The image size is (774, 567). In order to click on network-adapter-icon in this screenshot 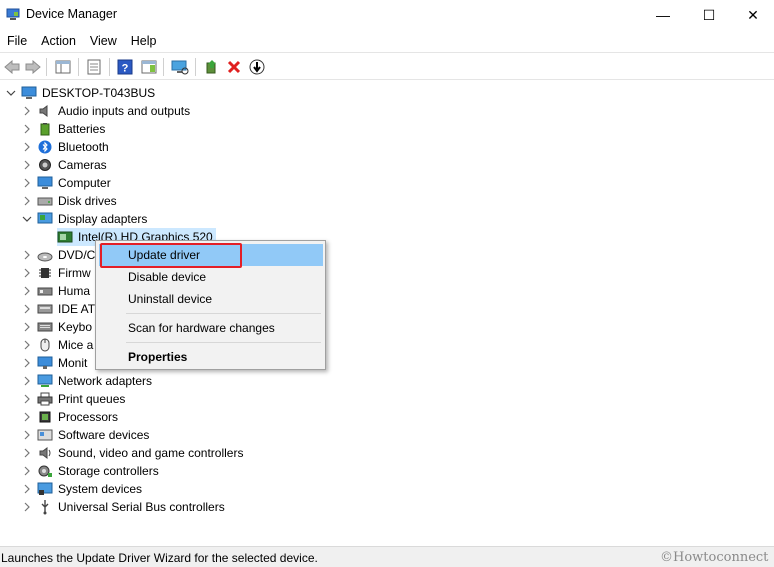, I will do `click(45, 381)`.